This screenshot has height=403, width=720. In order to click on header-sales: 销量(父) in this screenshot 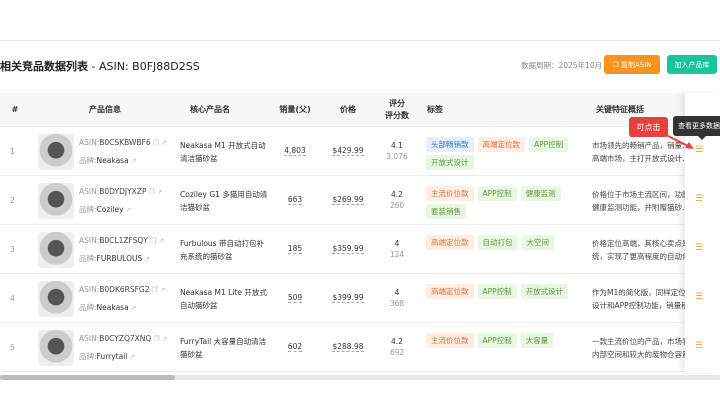, I will do `click(295, 110)`.